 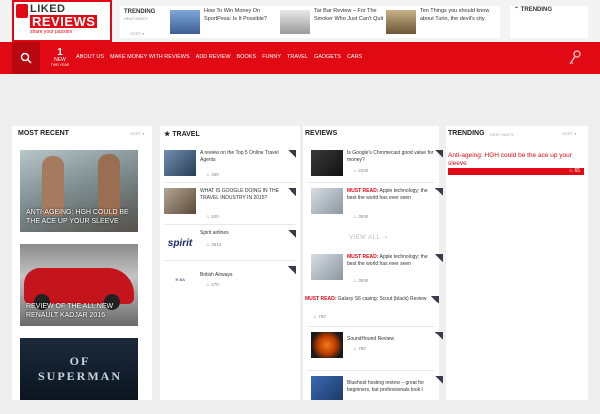 What do you see at coordinates (373, 351) in the screenshot?
I see `review-item: SoundHound Review ♨ 780` at bounding box center [373, 351].